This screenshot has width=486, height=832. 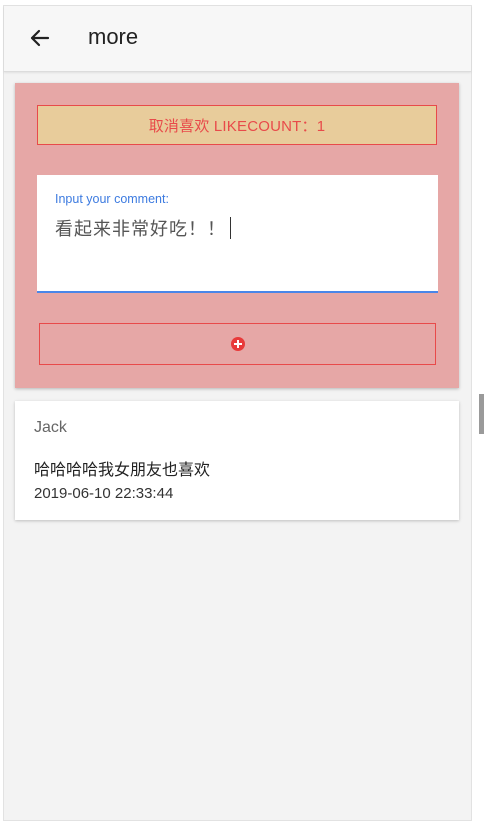 I want to click on plus-circle-icon, so click(x=237, y=344).